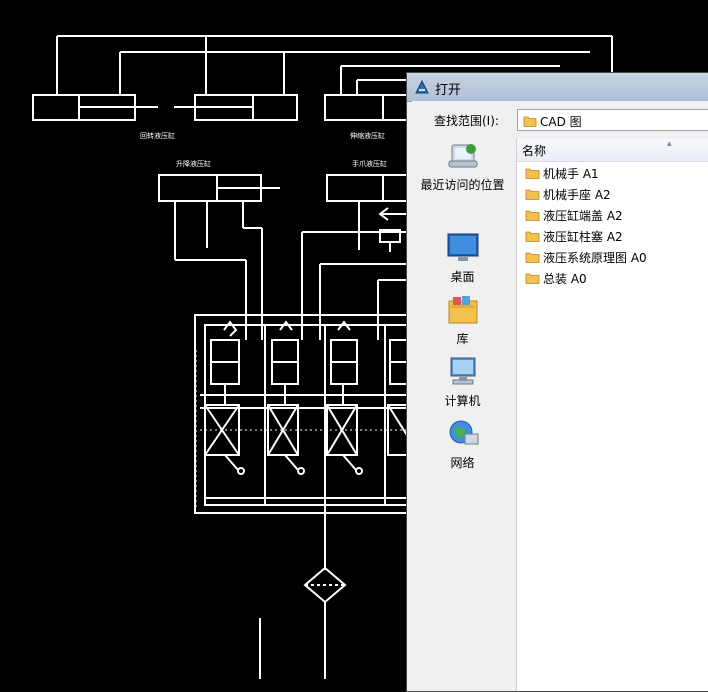 The image size is (708, 692). Describe the element at coordinates (463, 248) in the screenshot. I see `desktop-icon` at that location.